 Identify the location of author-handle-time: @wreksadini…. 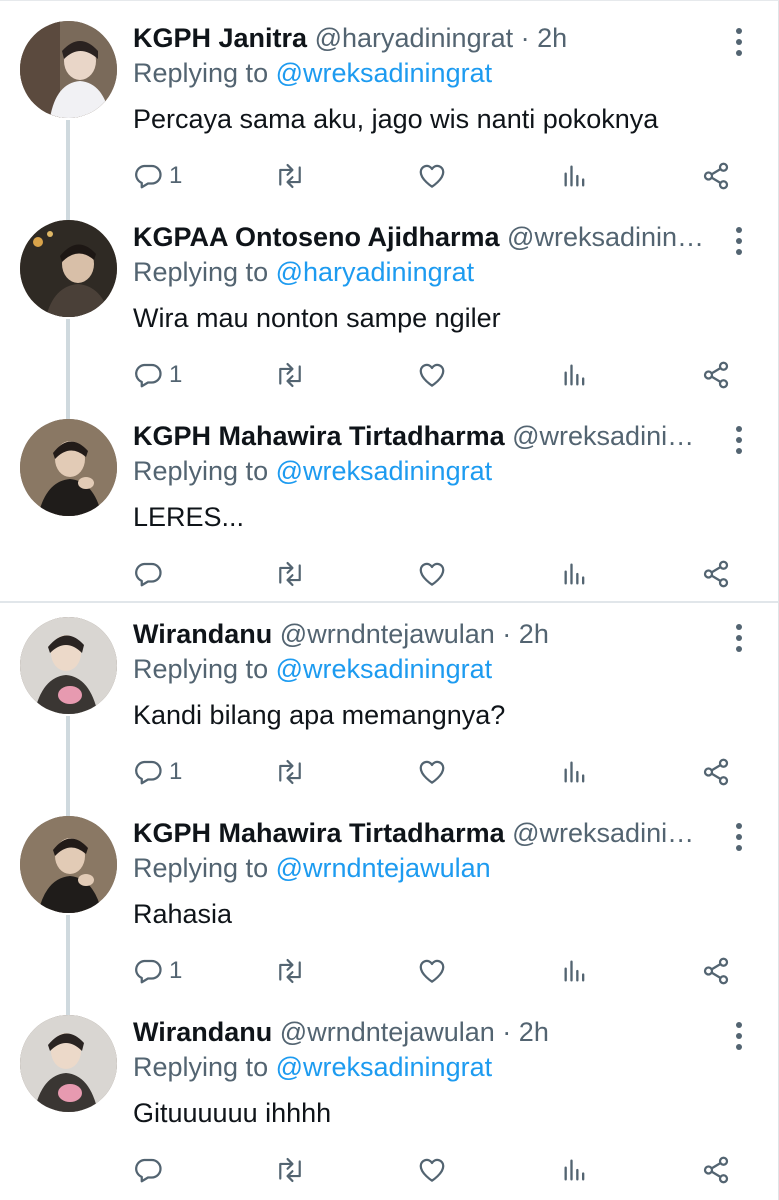
(603, 833).